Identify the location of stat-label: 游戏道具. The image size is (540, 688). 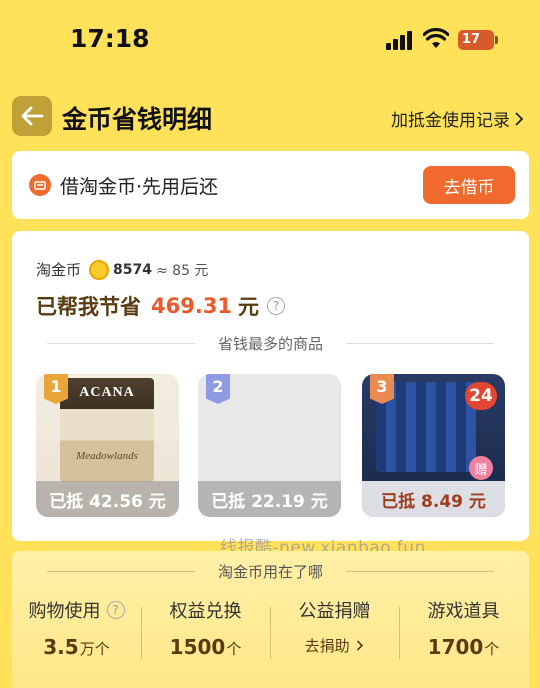
(463, 611).